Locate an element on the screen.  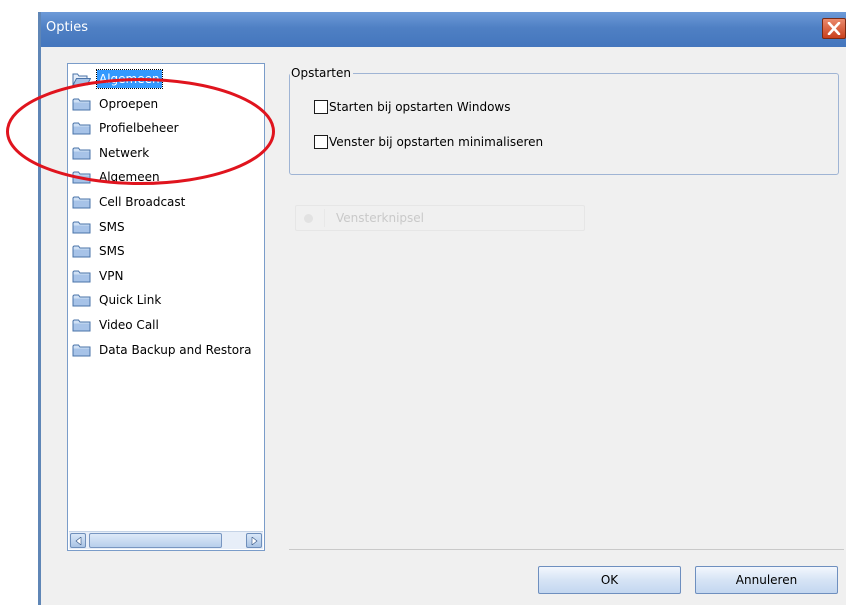
close-icon is located at coordinates (834, 28).